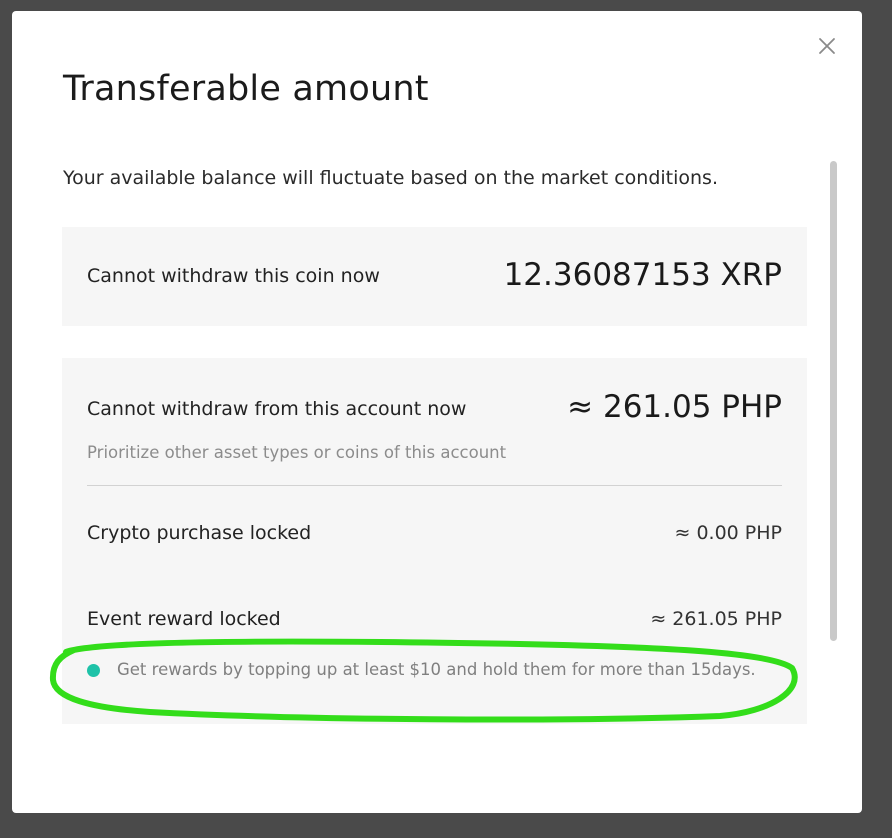  I want to click on scrollbar, so click(833, 401).